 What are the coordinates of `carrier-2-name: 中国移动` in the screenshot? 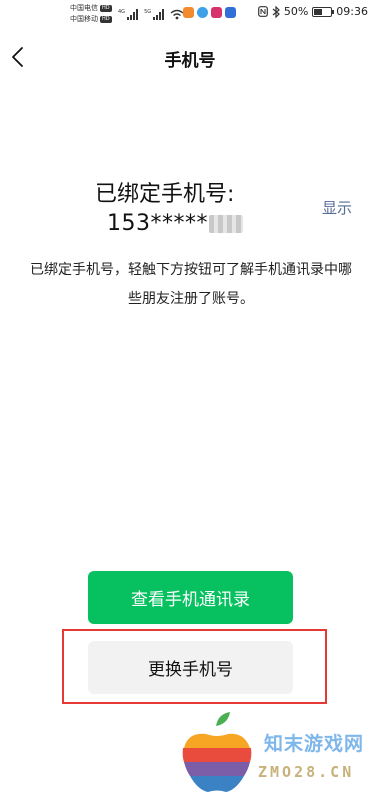 It's located at (84, 19).